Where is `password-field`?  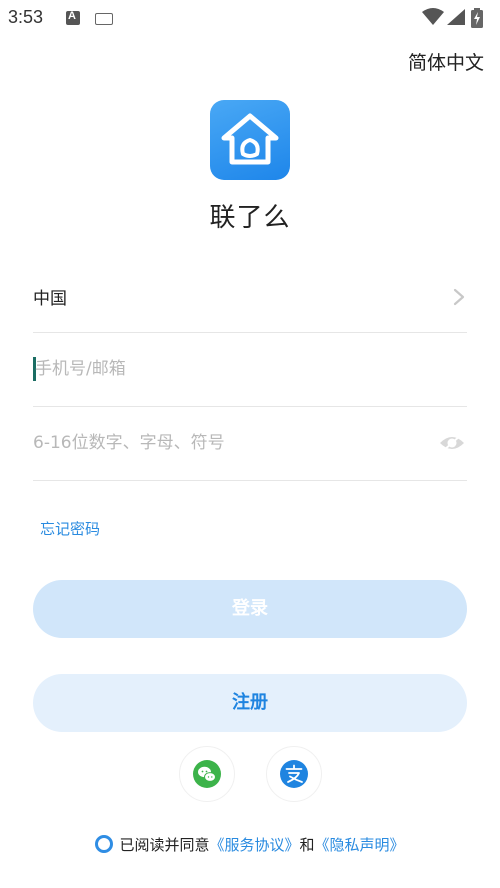
password-field is located at coordinates (250, 444).